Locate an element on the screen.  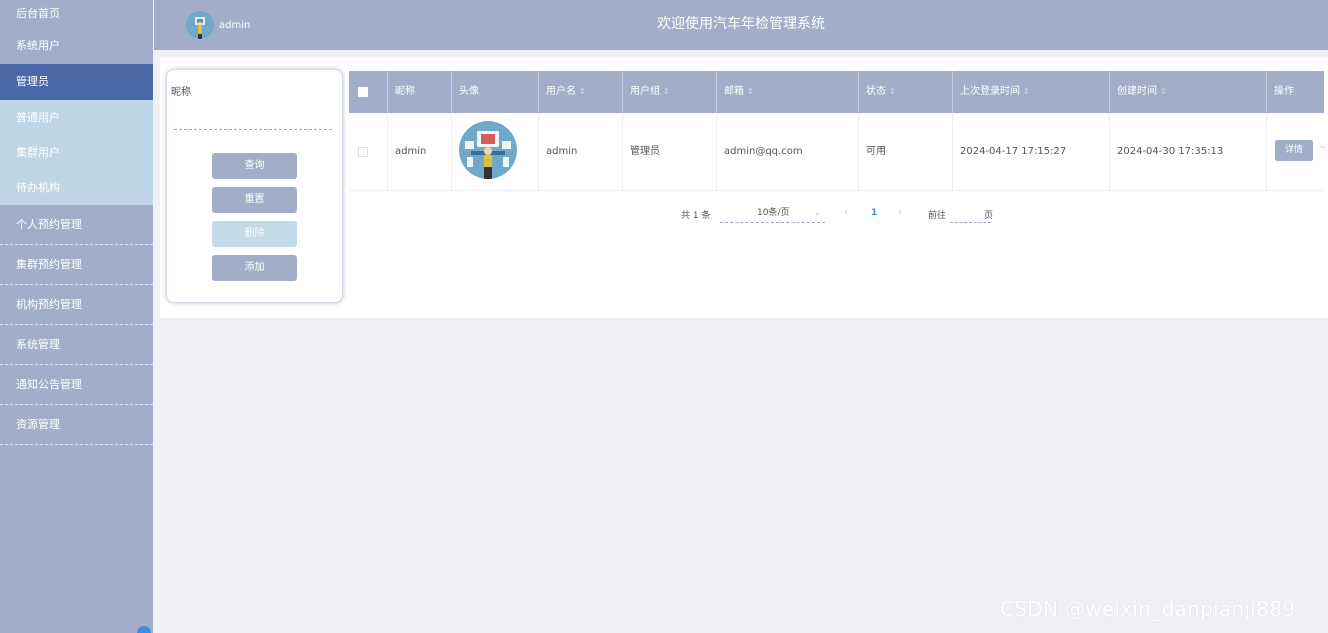
page-size-select: 10条/页 ⌄ is located at coordinates (772, 213).